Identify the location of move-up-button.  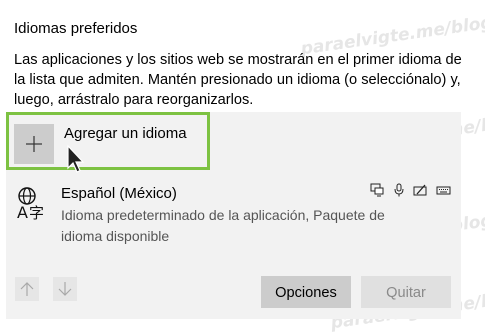
(27, 289).